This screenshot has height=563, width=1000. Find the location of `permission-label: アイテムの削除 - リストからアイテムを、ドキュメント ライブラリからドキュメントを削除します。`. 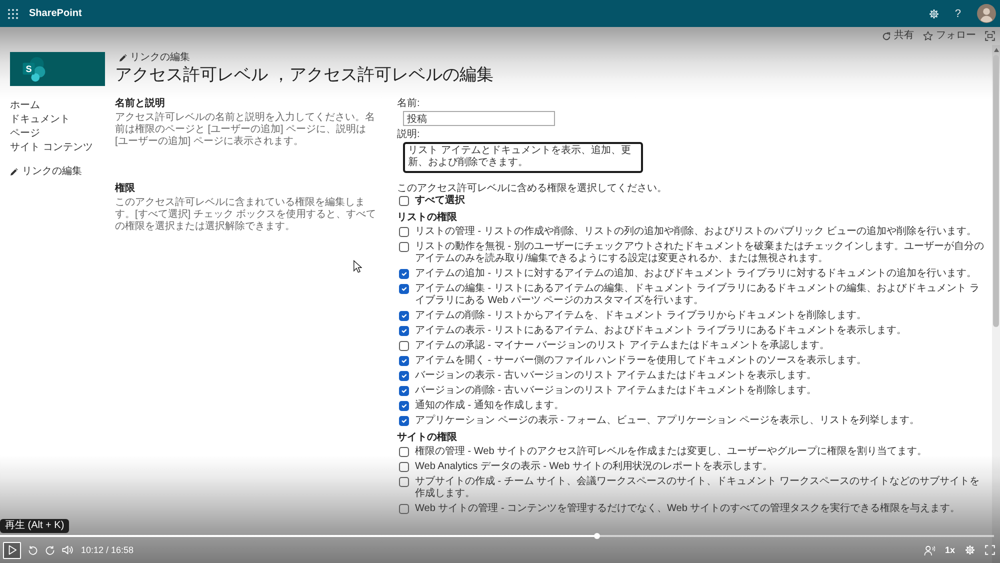

permission-label: アイテムの削除 - リストからアイテムを、ドキュメント ライブラリからドキュメントを削除します。 is located at coordinates (641, 316).